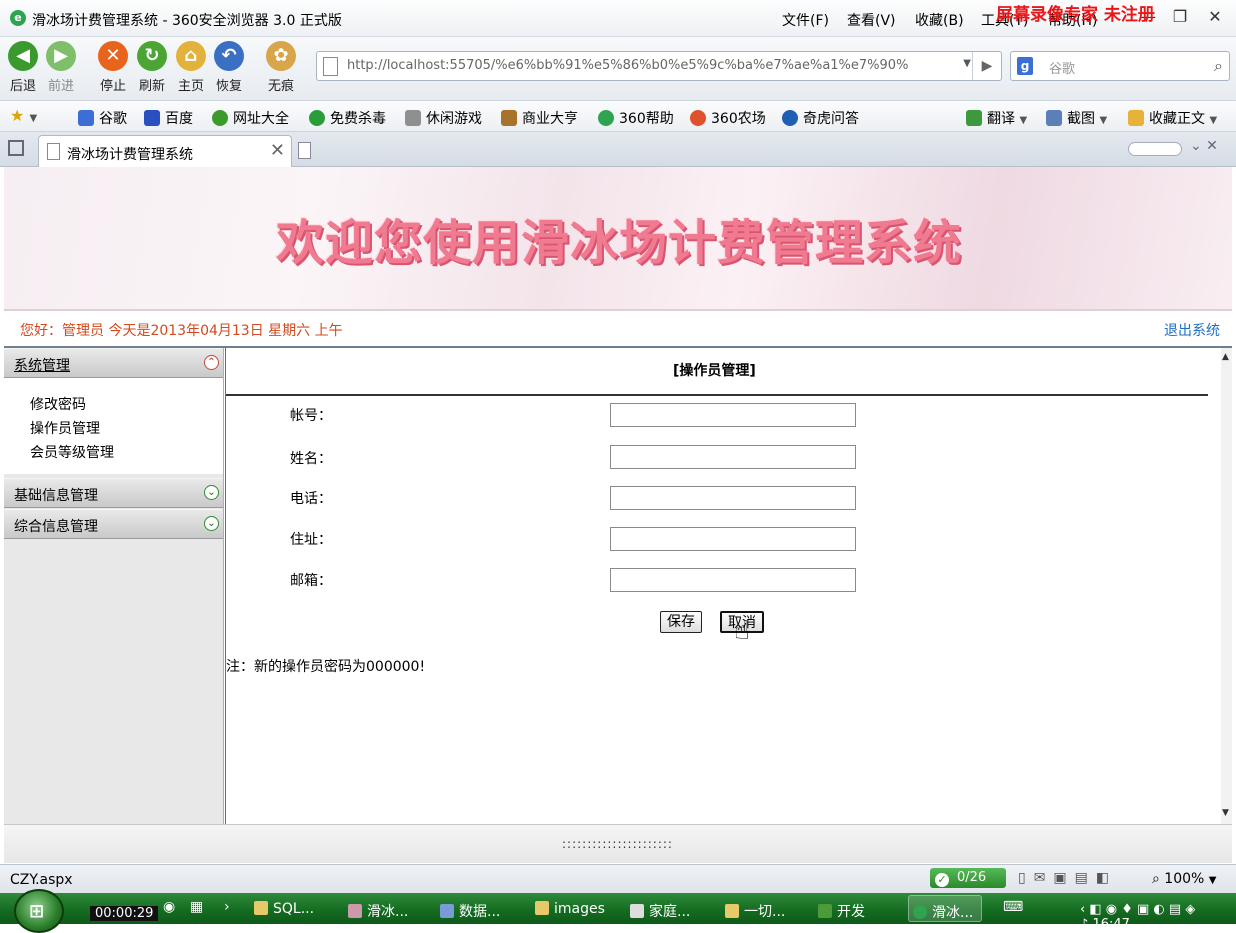  I want to click on sidebar-toggle-icon, so click(16, 148).